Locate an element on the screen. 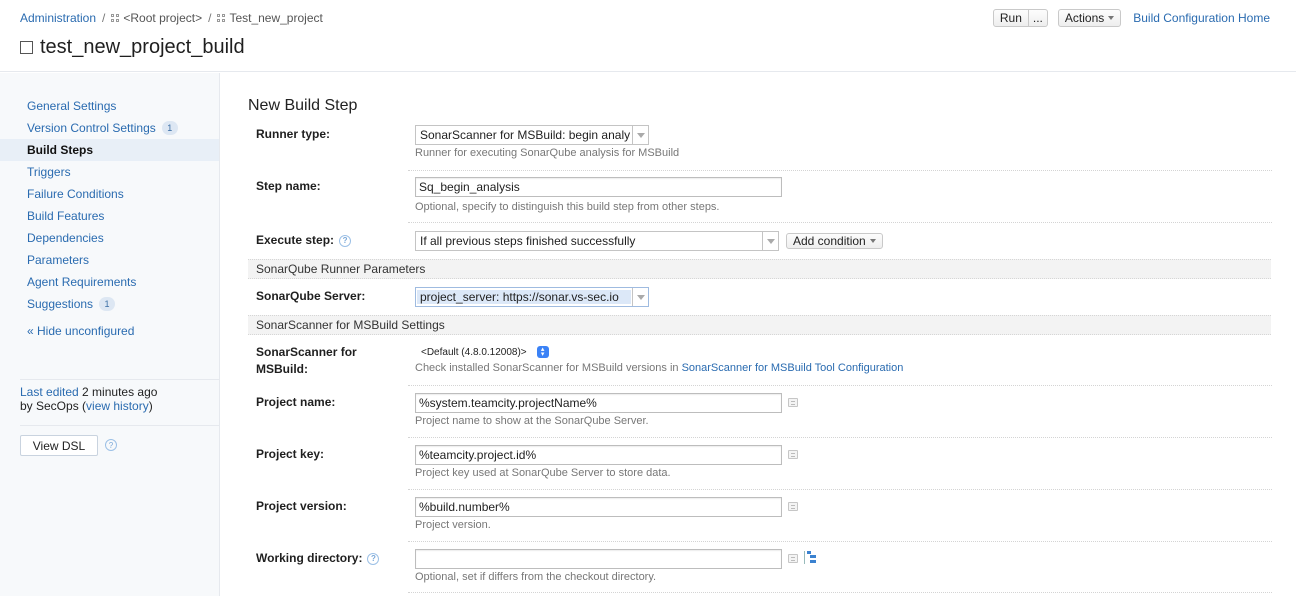  select-stepper-icon: ▴ ▾ is located at coordinates (542, 352).